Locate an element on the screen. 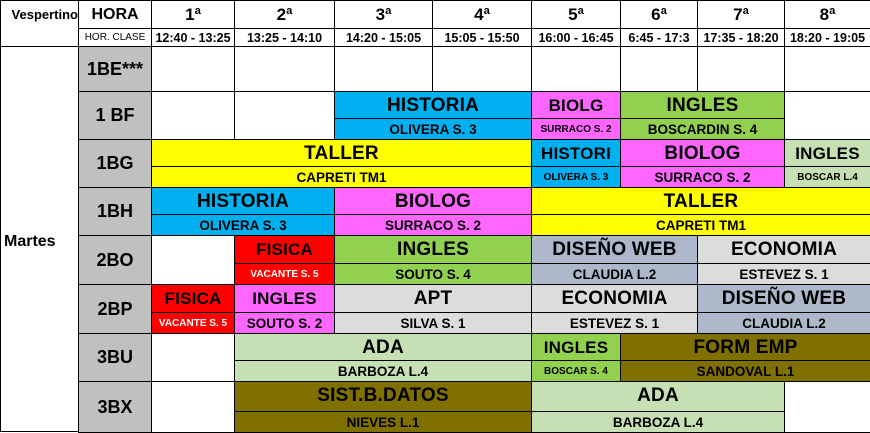 Image resolution: width=870 pixels, height=433 pixels. subject-name: BIOLG is located at coordinates (576, 105).